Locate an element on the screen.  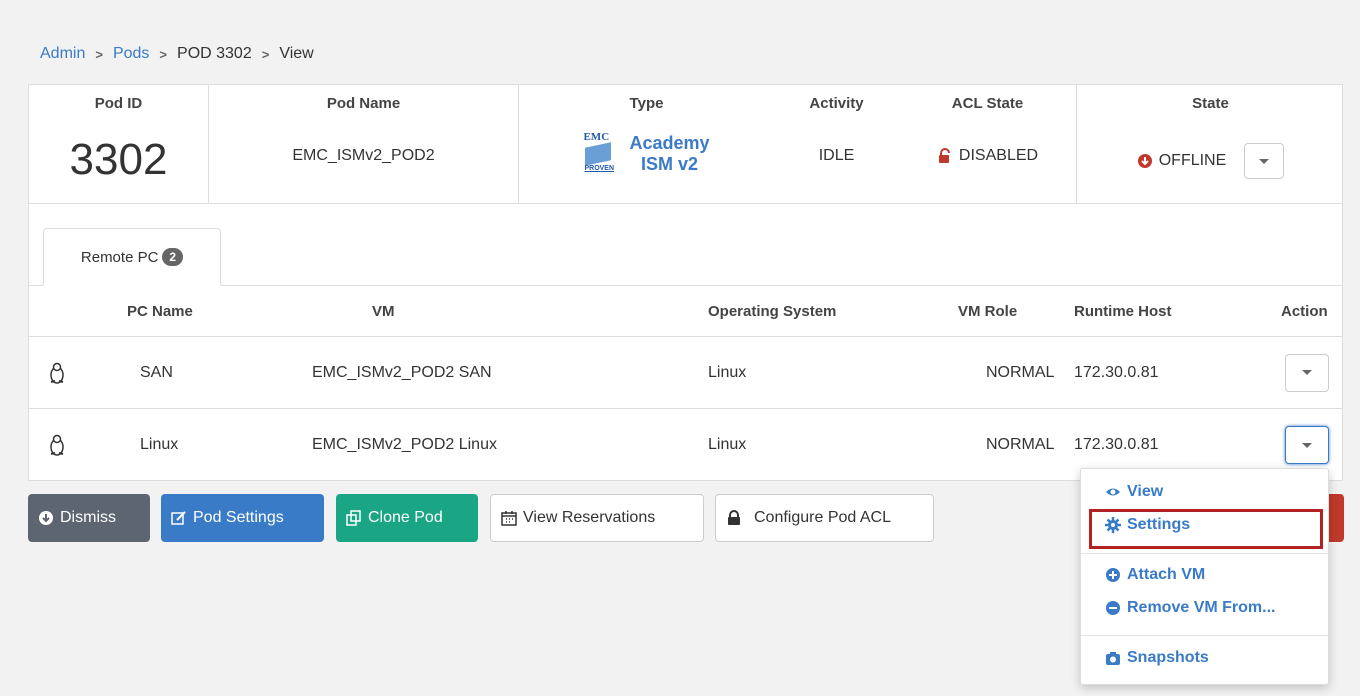
breadcrumb-view: View is located at coordinates (296, 53).